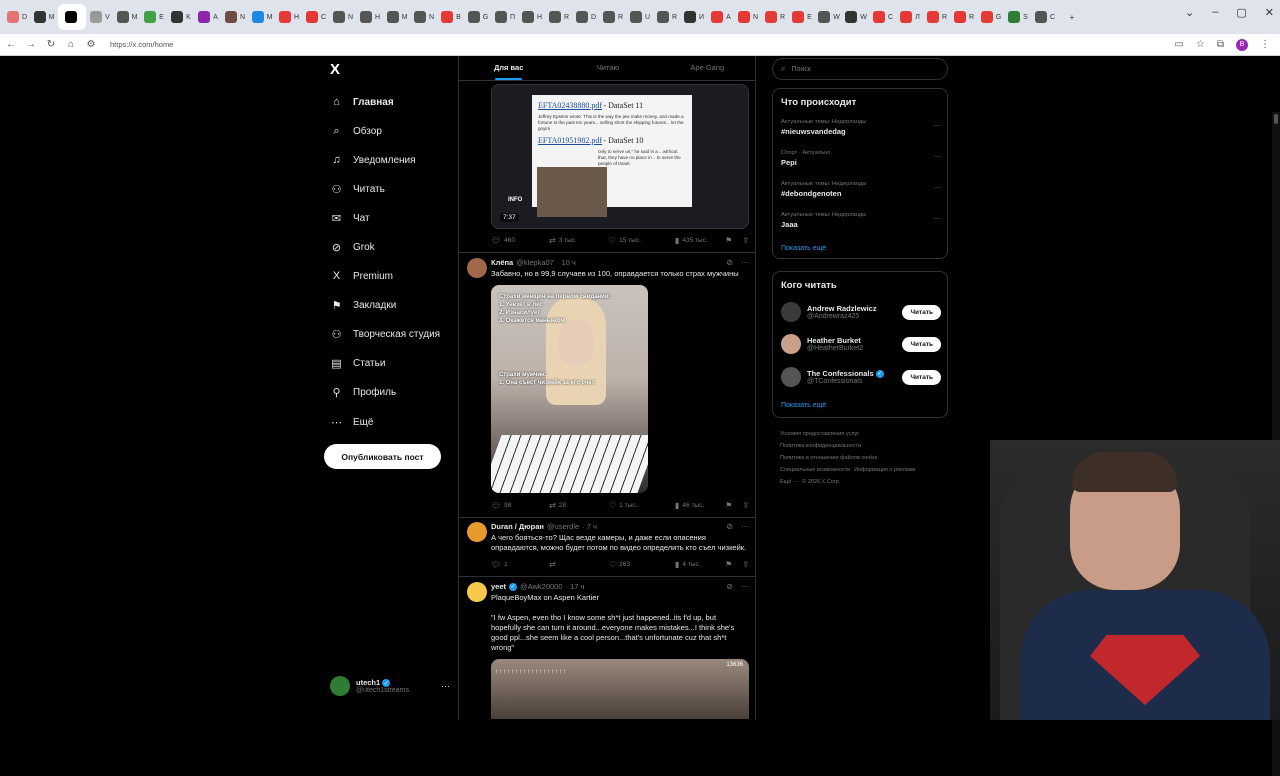 The height and width of the screenshot is (776, 1280). Describe the element at coordinates (357, 189) in the screenshot. I see `sidebar-item-follow: ⚇ Читать` at that location.